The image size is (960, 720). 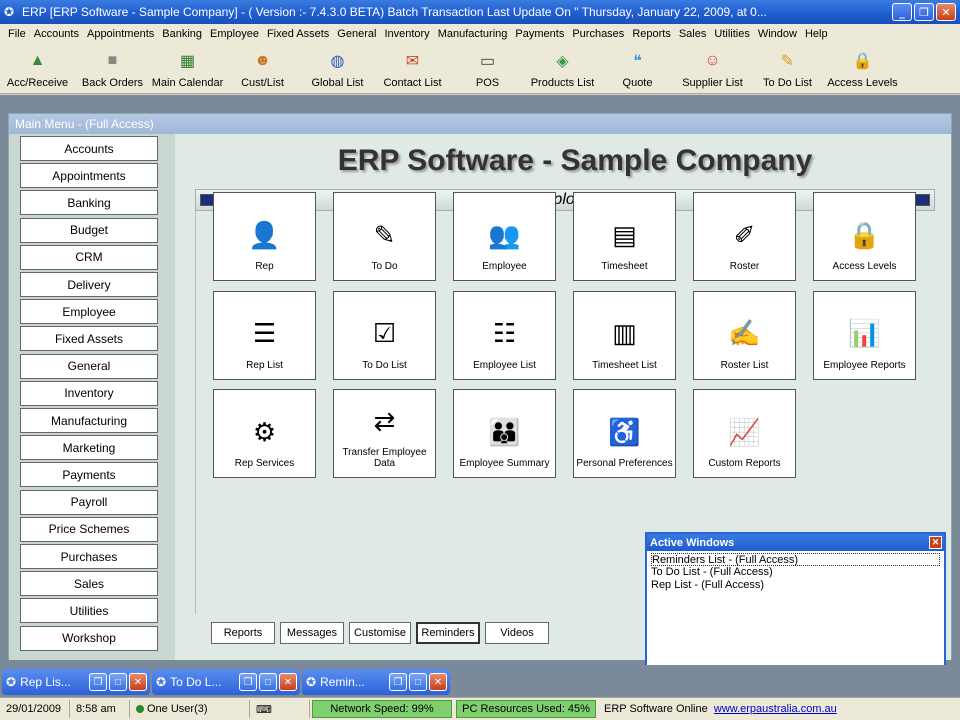 What do you see at coordinates (731, 34) in the screenshot?
I see `menu-item-utilities: Utilities` at bounding box center [731, 34].